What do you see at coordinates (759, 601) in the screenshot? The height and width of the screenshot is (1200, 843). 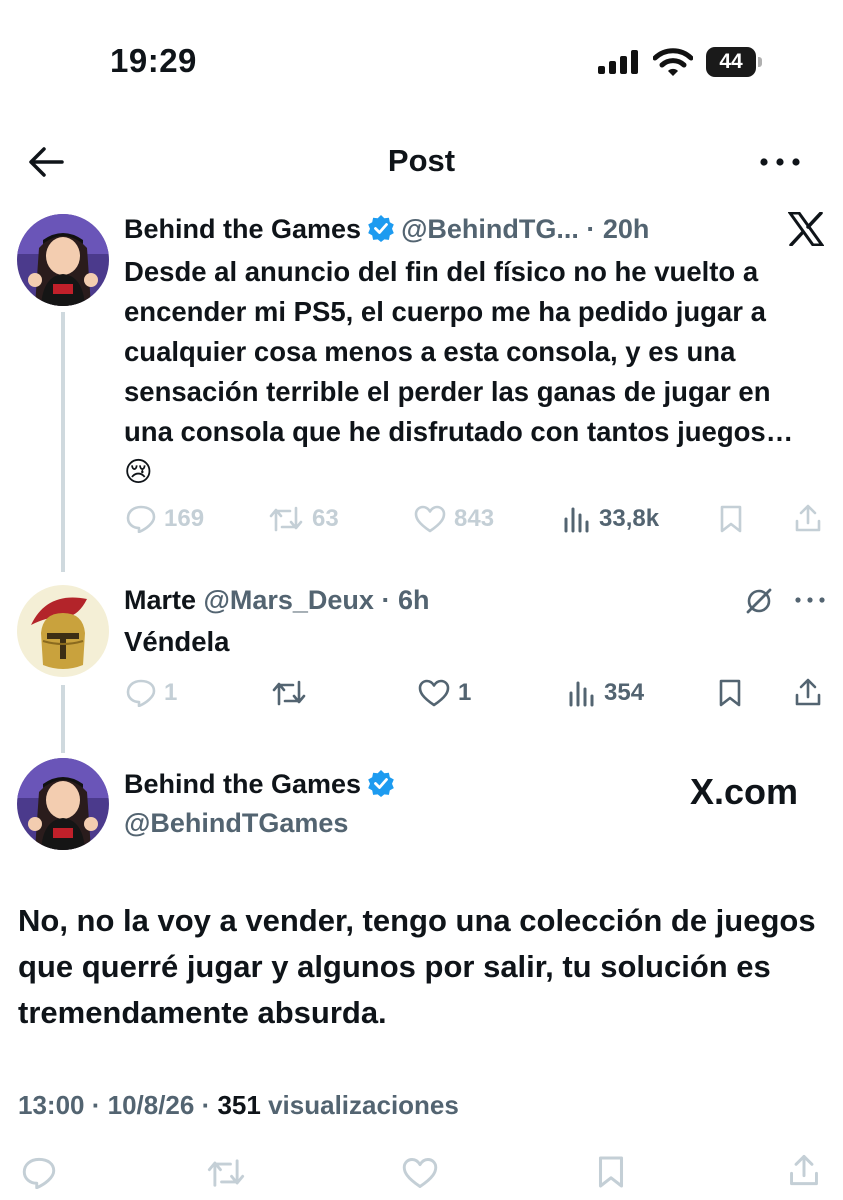 I see `grok-icon` at bounding box center [759, 601].